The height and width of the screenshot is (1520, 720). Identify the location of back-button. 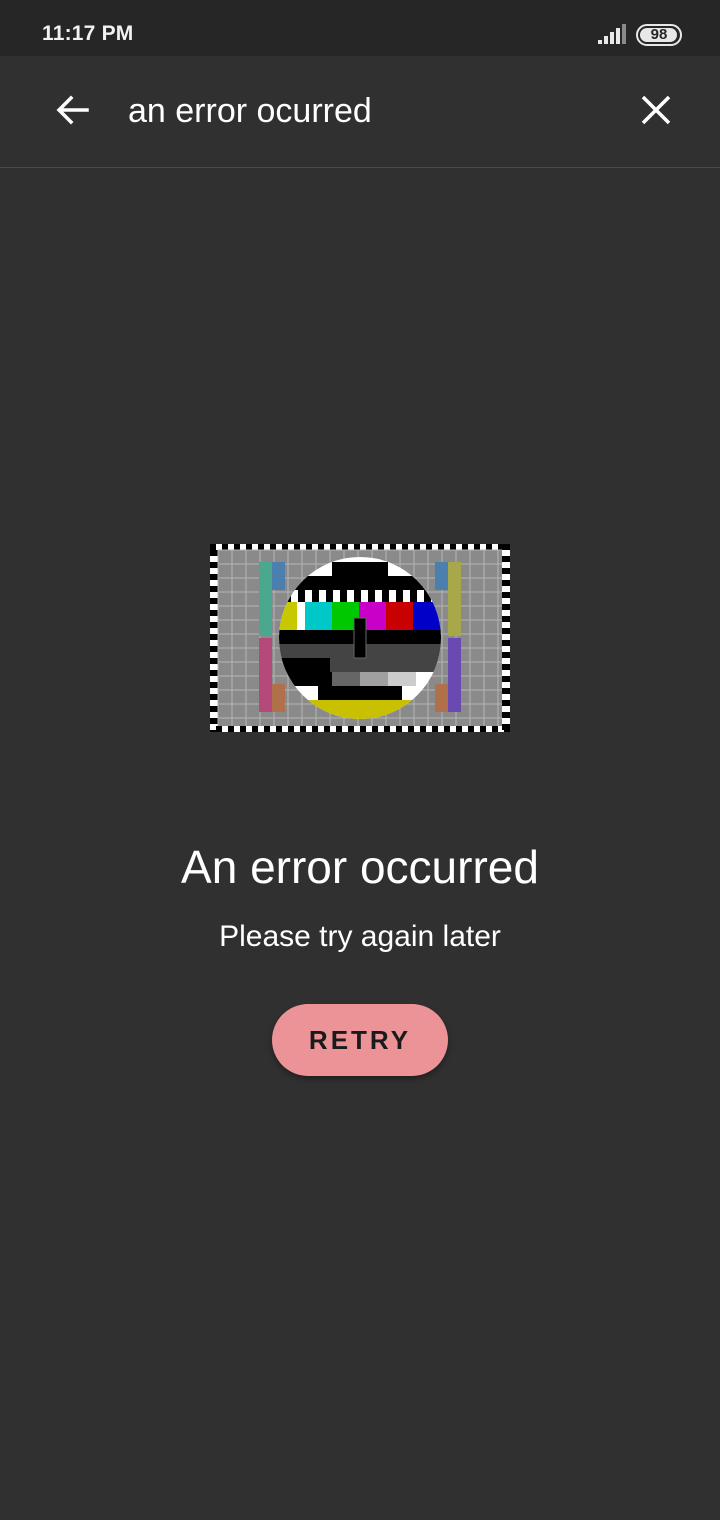
(72, 110).